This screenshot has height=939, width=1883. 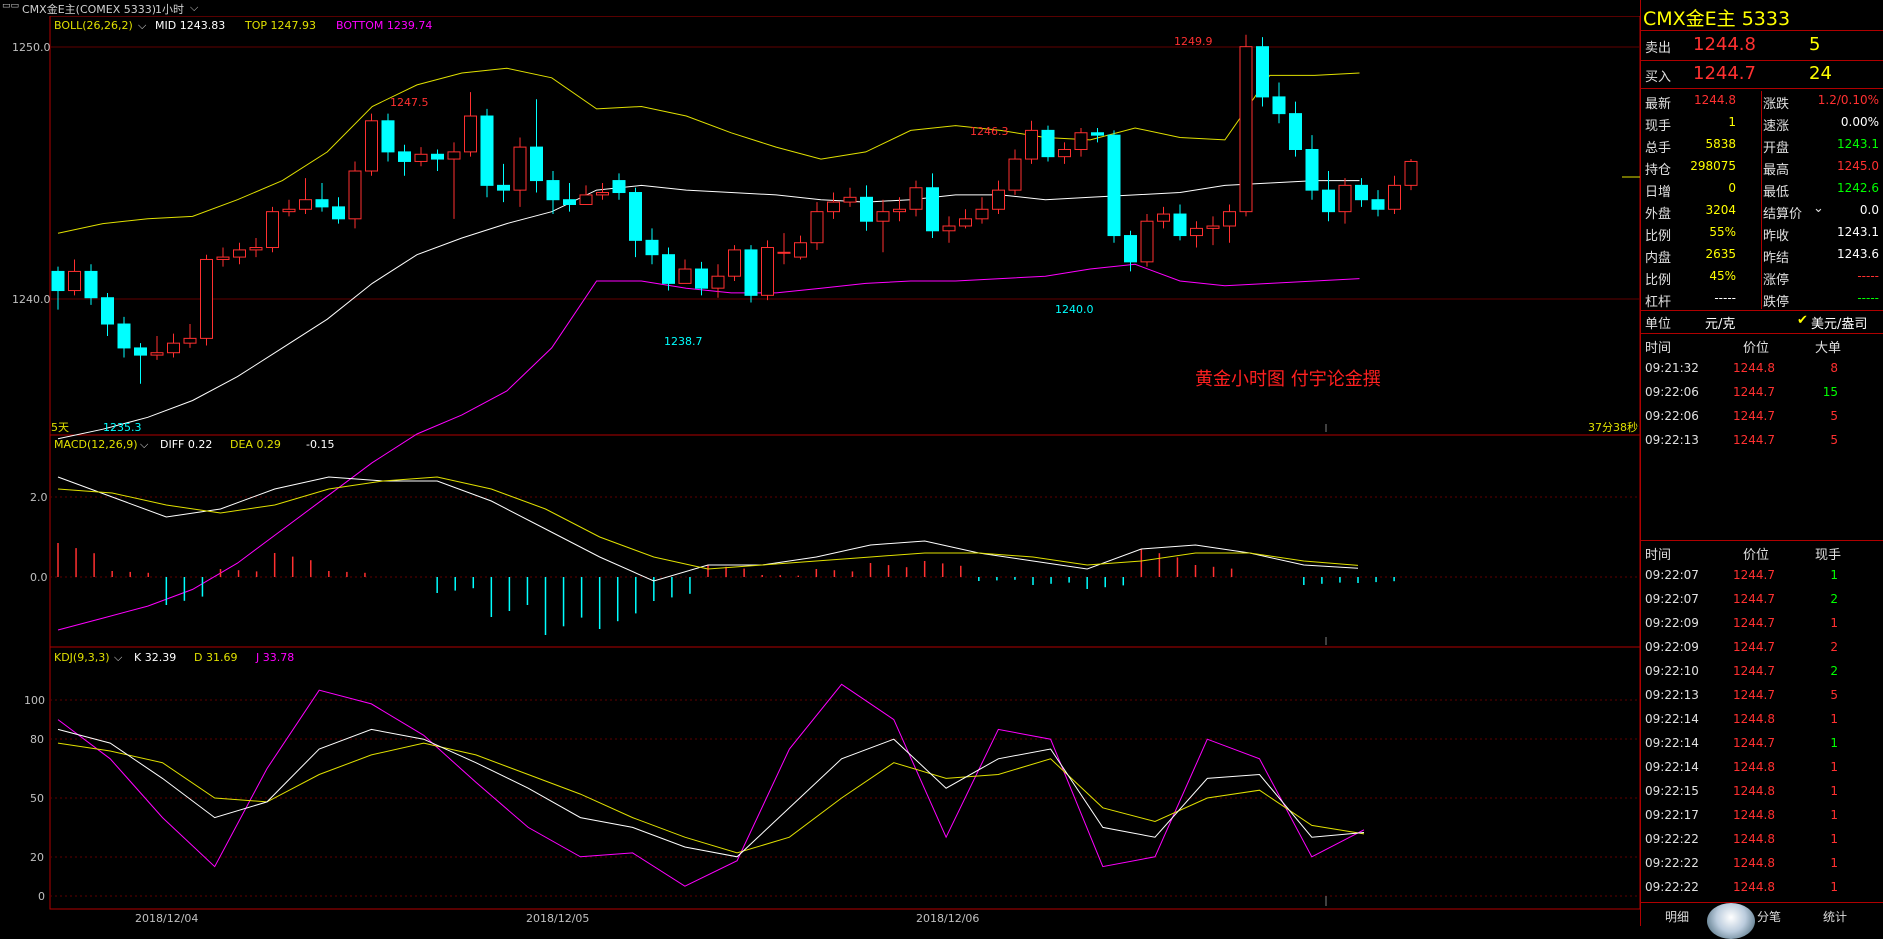 What do you see at coordinates (1834, 368) in the screenshot?
I see `row-volume: 8` at bounding box center [1834, 368].